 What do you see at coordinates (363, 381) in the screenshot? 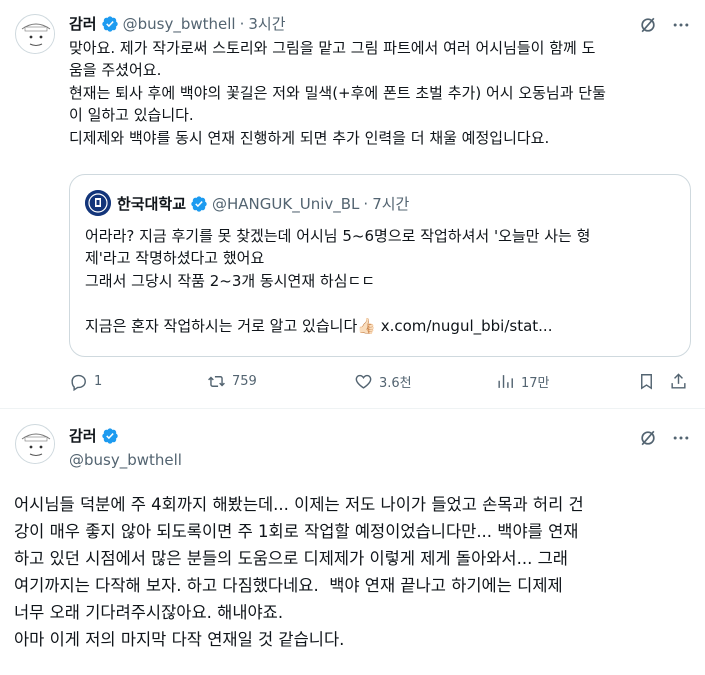
I see `like-icon` at bounding box center [363, 381].